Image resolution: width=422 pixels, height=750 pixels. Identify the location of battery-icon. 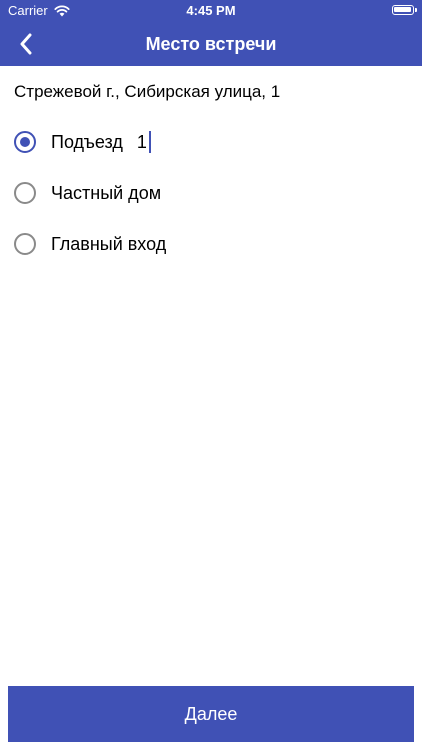
(404, 10).